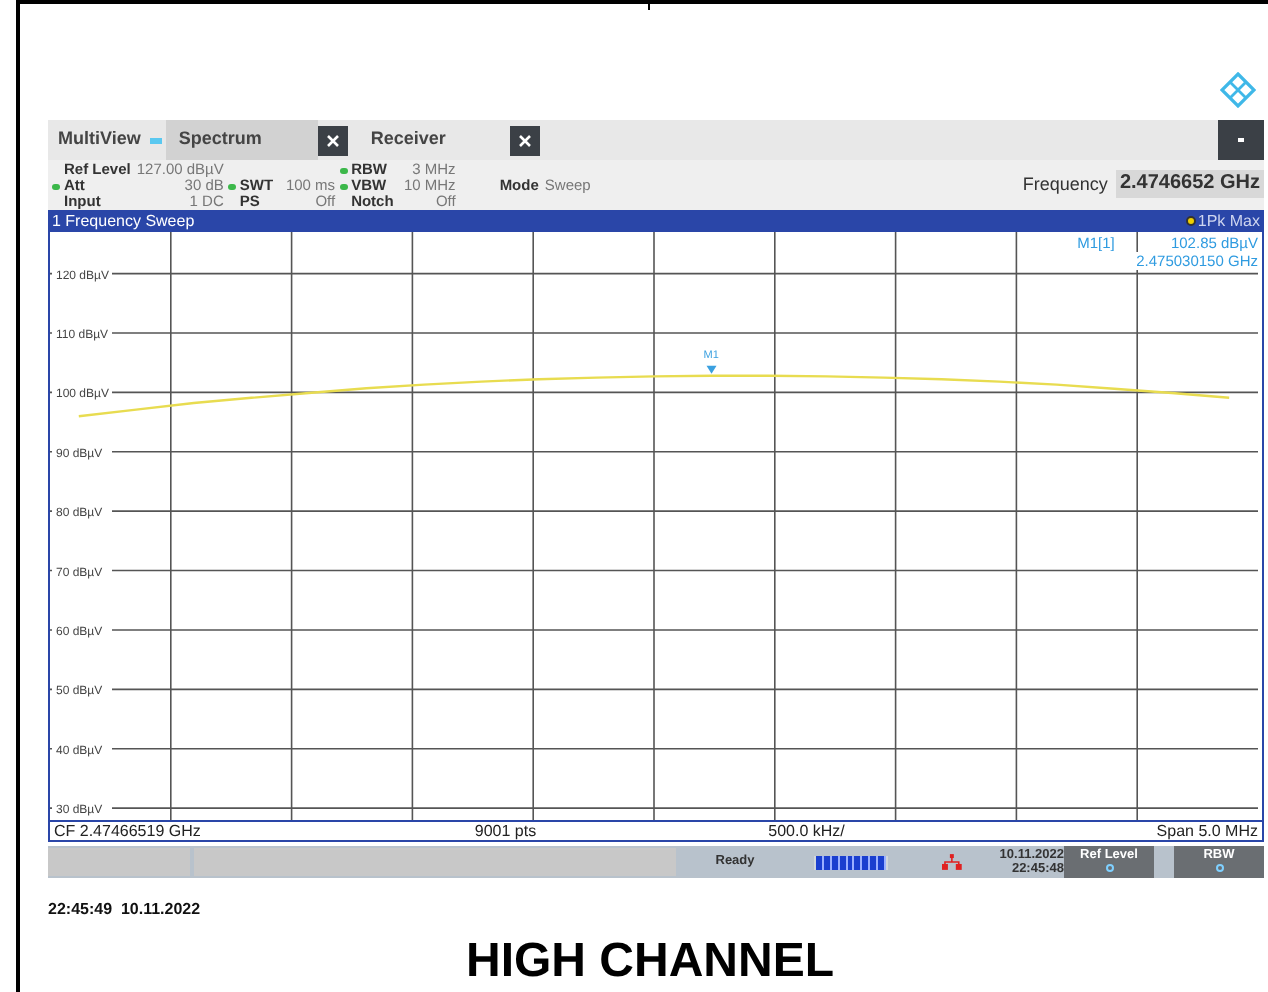  Describe the element at coordinates (434, 140) in the screenshot. I see `tab: Receiver` at that location.